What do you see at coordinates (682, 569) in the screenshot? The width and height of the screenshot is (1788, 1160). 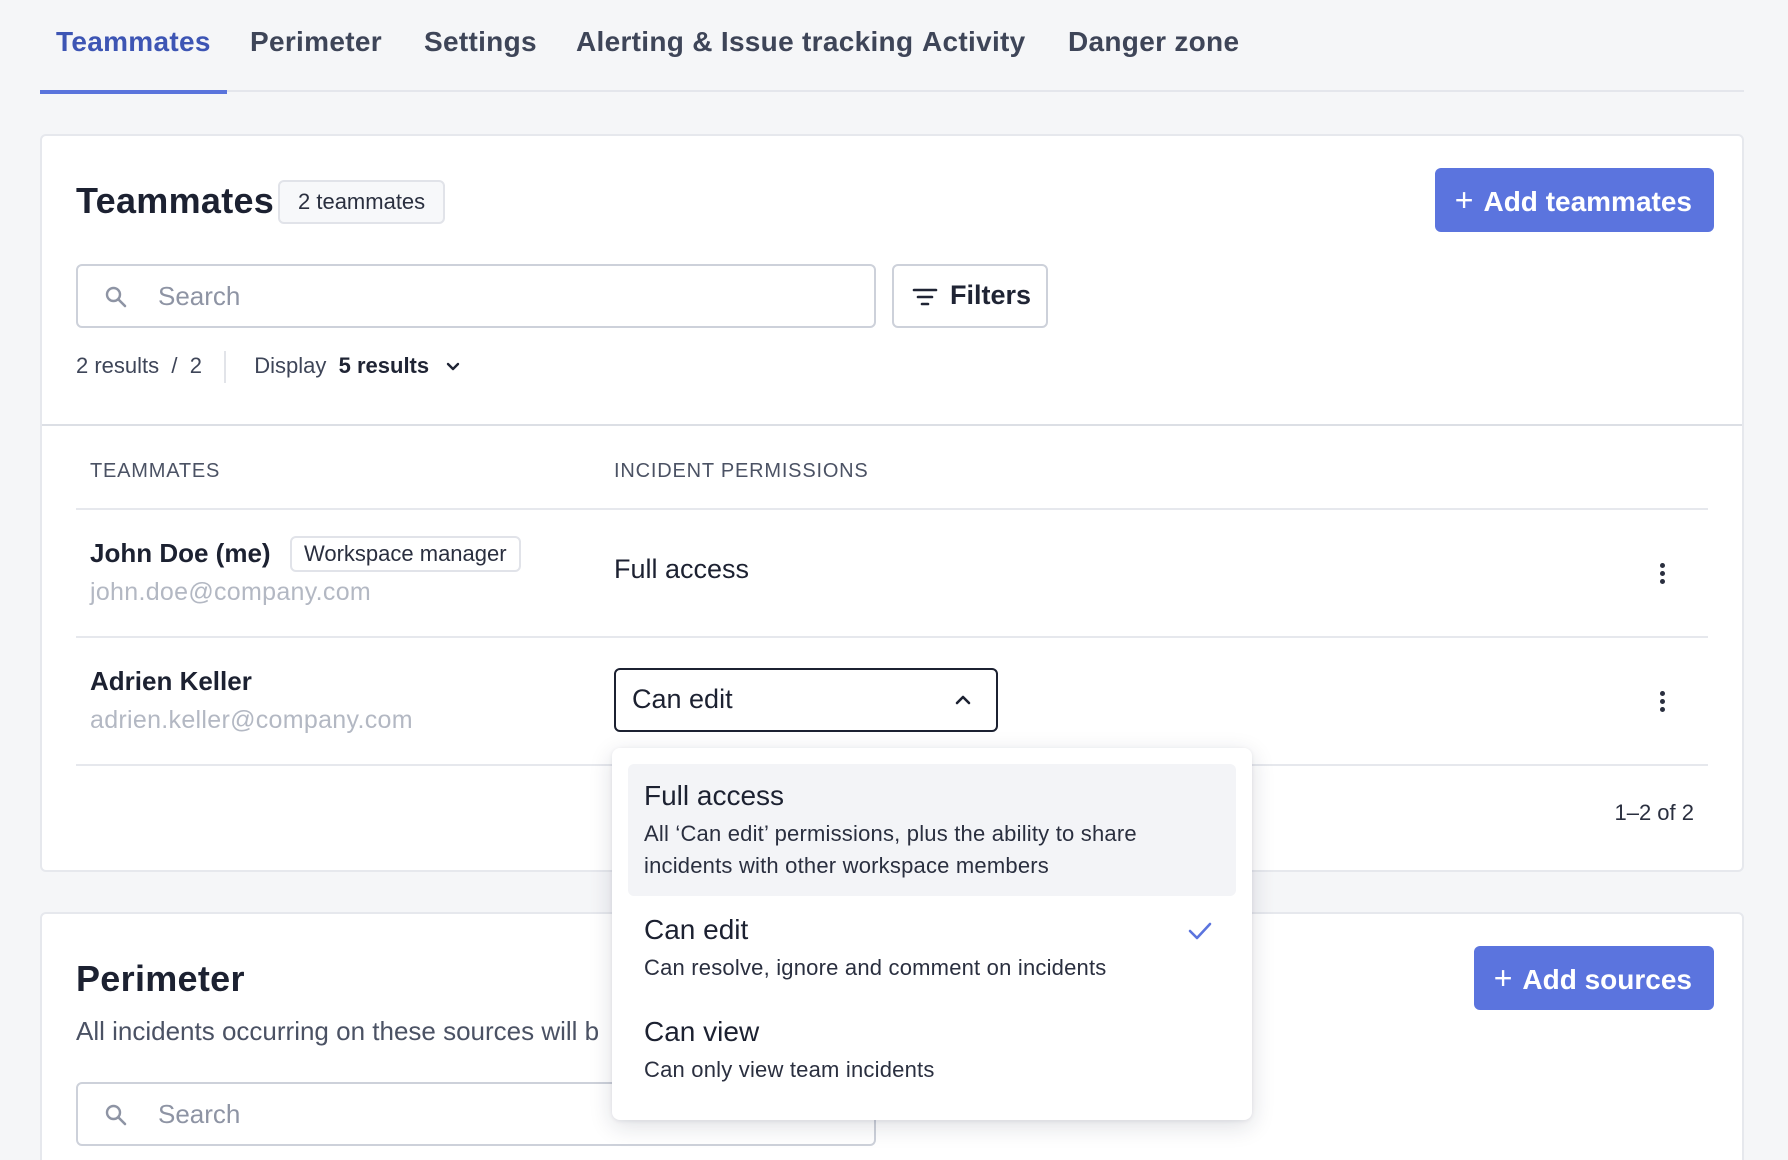 I see `permission-value: Full access` at bounding box center [682, 569].